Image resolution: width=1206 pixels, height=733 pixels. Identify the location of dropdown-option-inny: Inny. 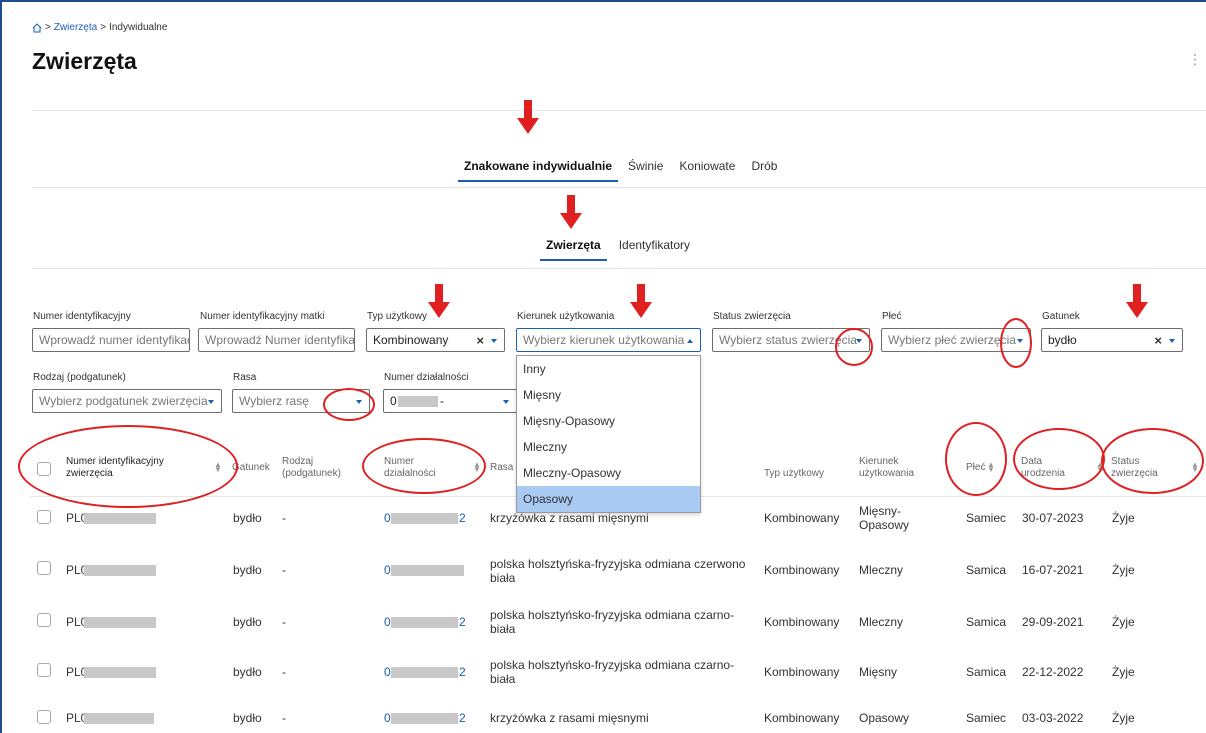
(608, 369).